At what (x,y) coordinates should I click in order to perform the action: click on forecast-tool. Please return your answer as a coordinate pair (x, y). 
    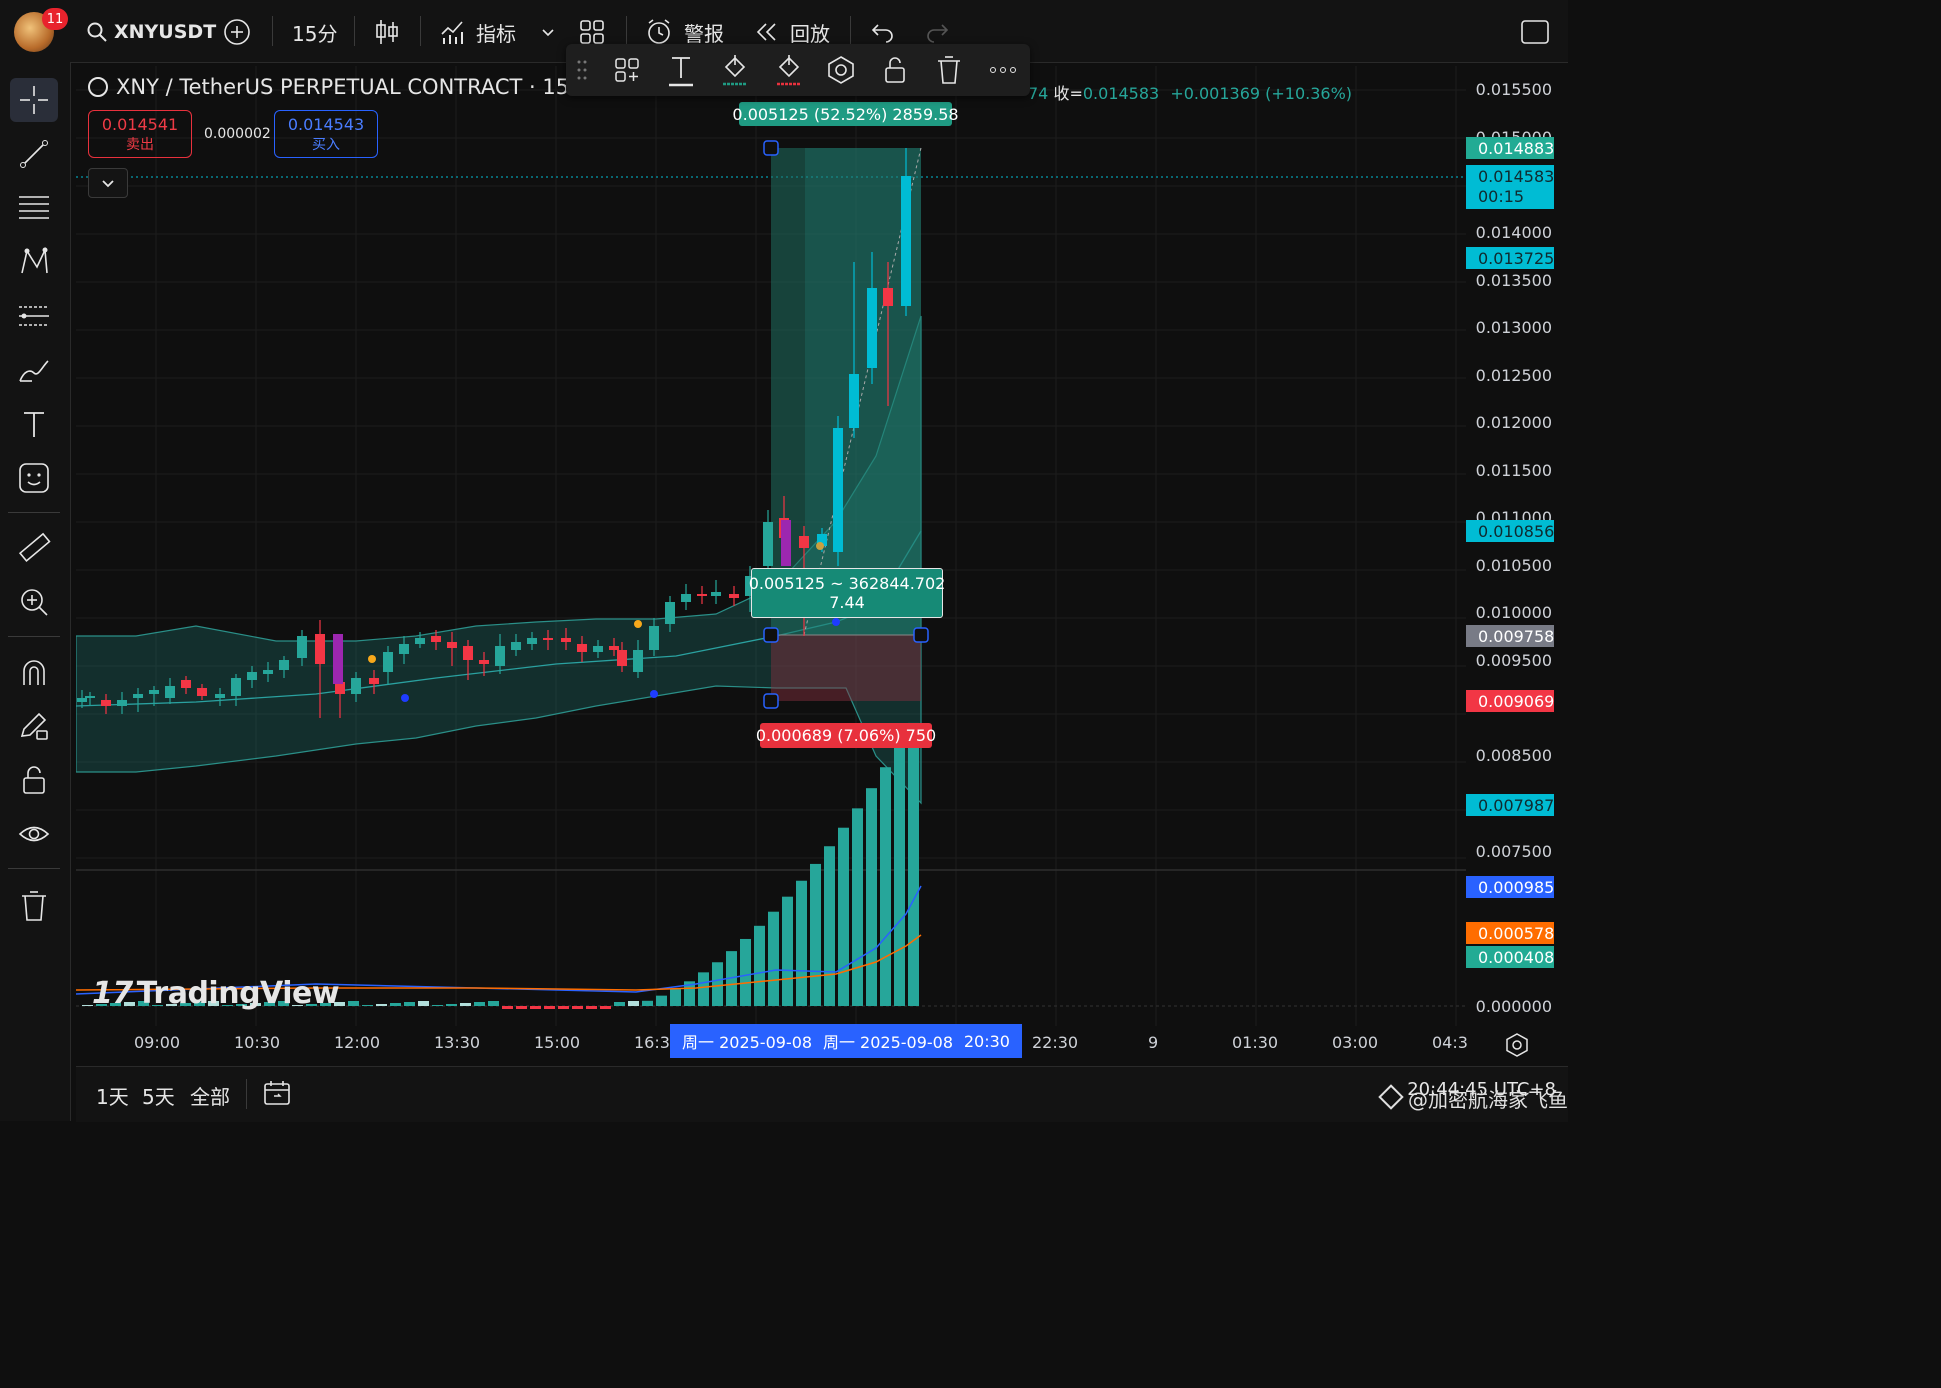
    Looking at the image, I should click on (34, 316).